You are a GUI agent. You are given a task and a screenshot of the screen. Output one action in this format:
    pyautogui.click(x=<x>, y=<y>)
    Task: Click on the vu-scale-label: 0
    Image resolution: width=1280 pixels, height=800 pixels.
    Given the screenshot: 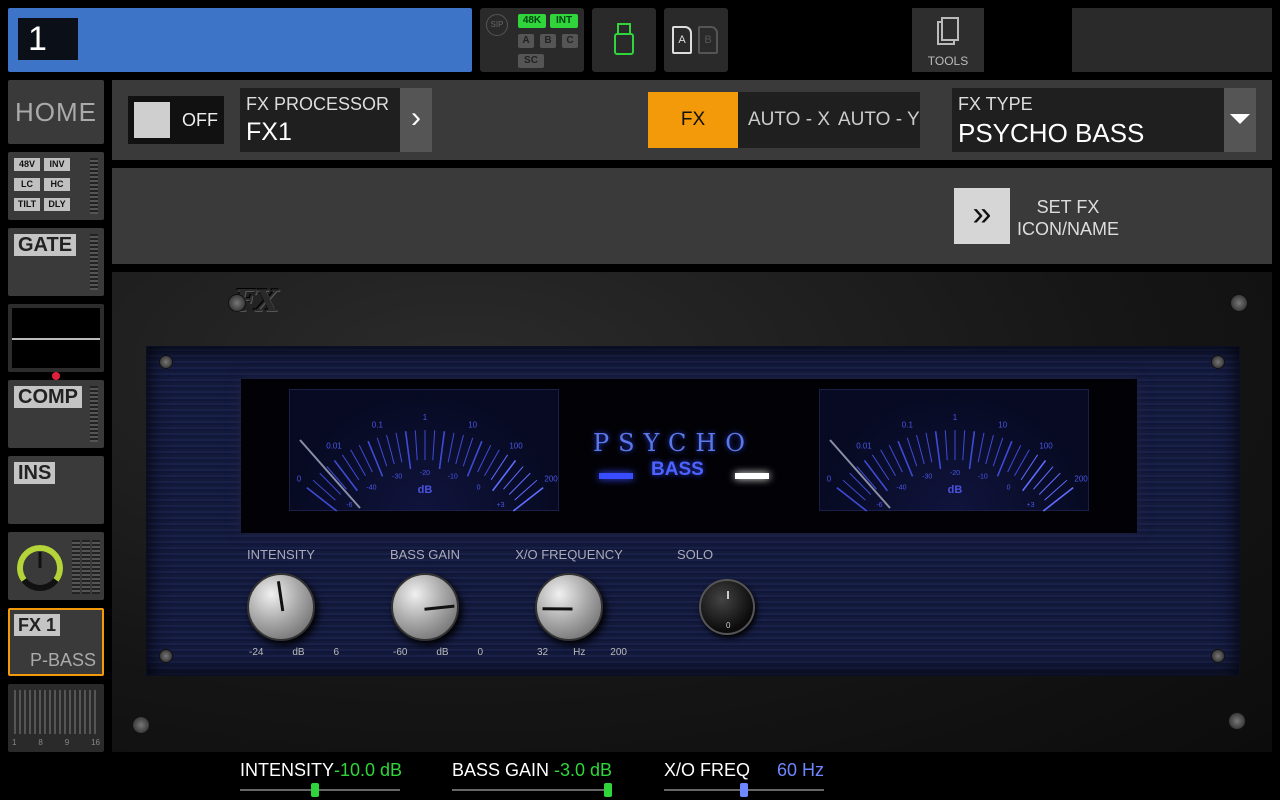 What is the action you would take?
    pyautogui.click(x=829, y=478)
    